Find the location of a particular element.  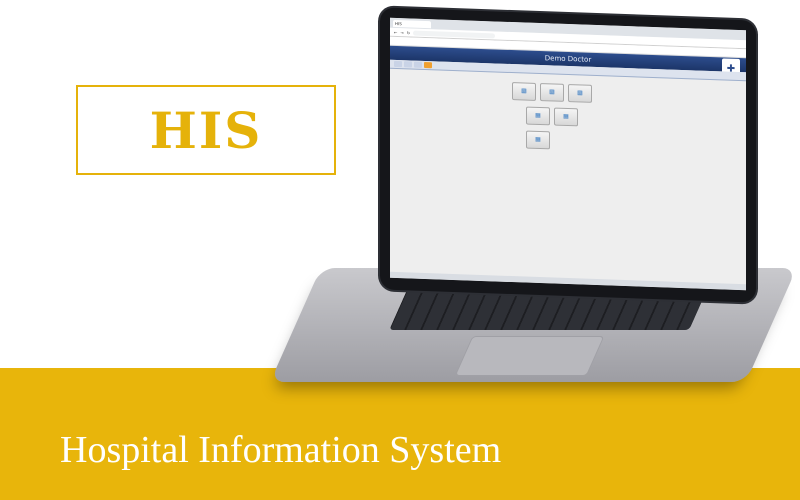

forward-icon: → is located at coordinates (401, 32).